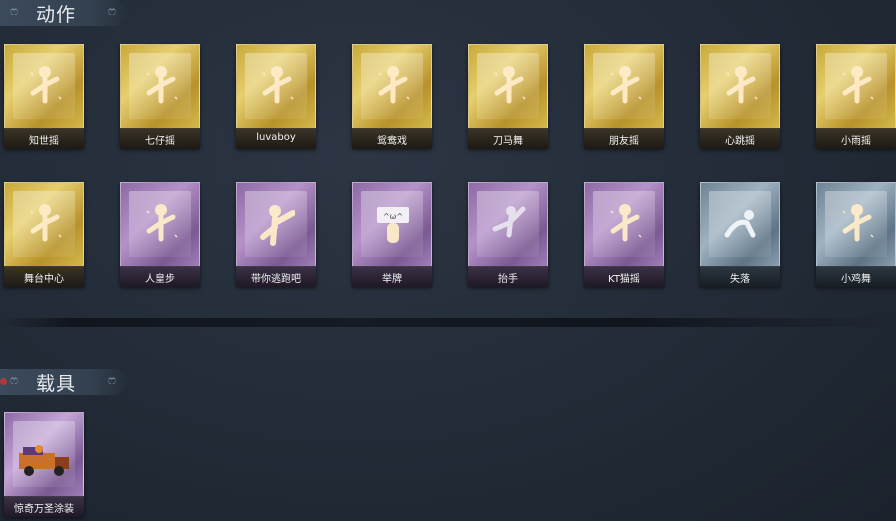 The height and width of the screenshot is (521, 896). I want to click on emote-card: 带你逃跑吧, so click(276, 234).